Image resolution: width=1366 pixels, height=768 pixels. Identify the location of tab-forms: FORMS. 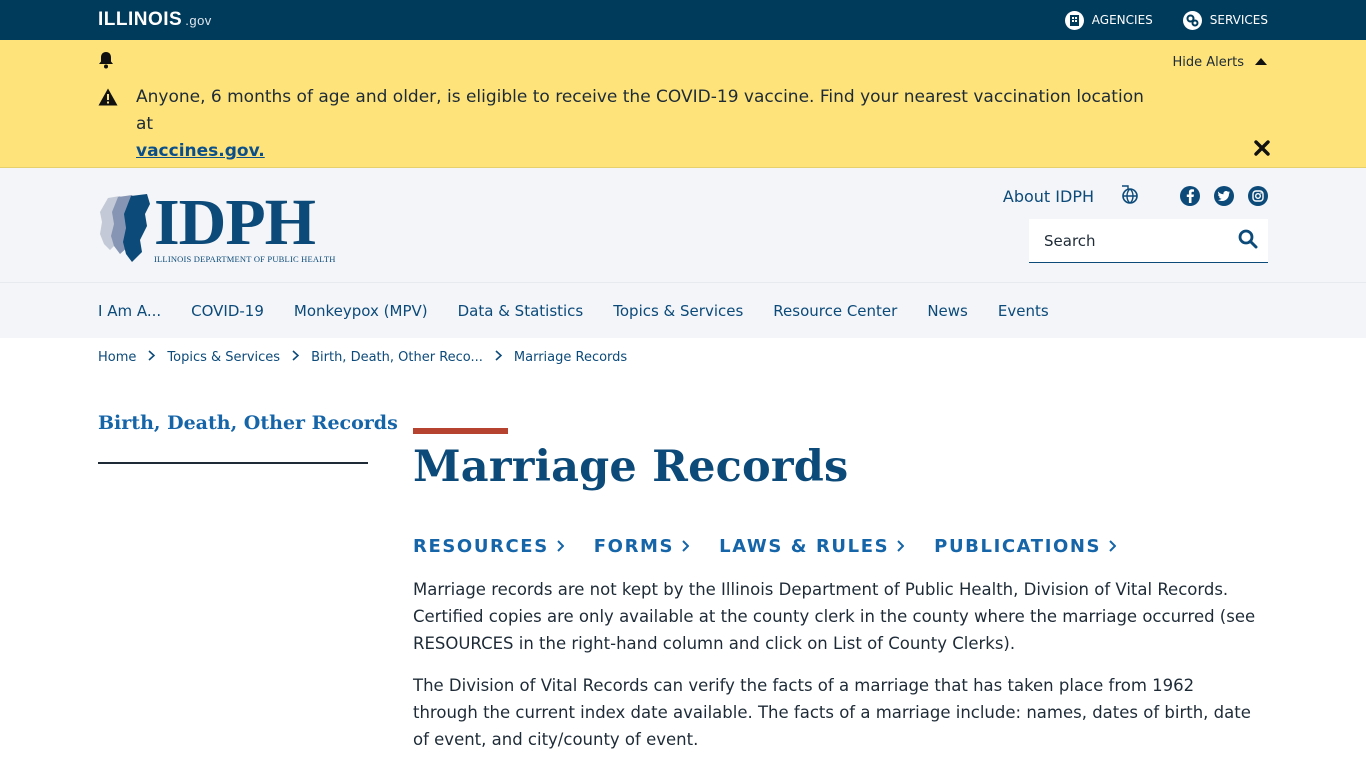
(641, 546).